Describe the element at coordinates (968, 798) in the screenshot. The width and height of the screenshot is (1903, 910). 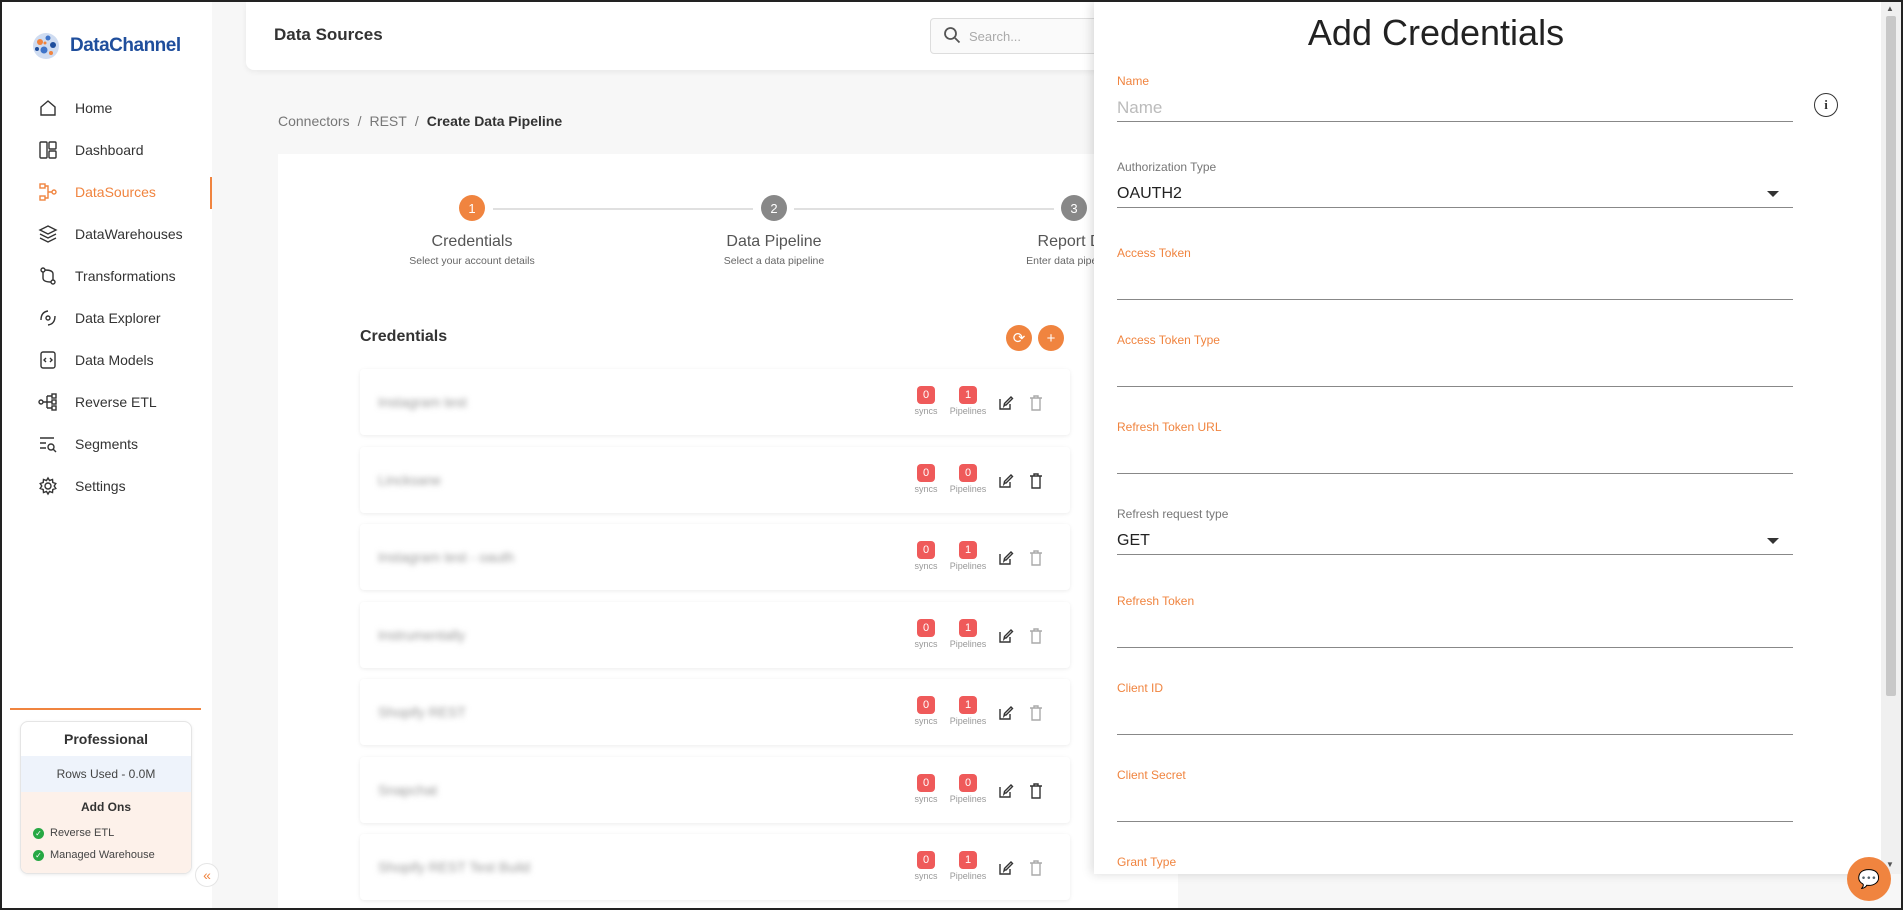
I see `pipelines-label: Pipelines` at that location.